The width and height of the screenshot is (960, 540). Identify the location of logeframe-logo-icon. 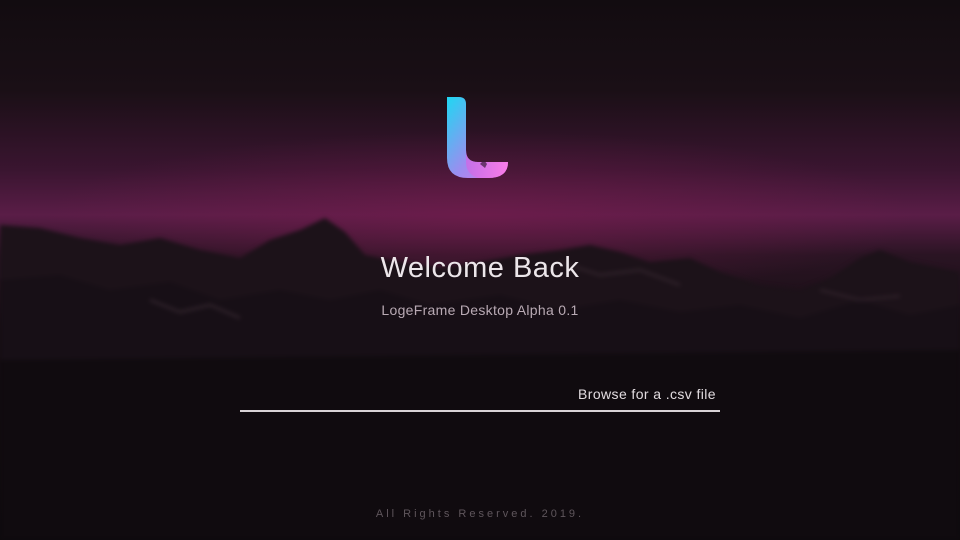
(478, 137).